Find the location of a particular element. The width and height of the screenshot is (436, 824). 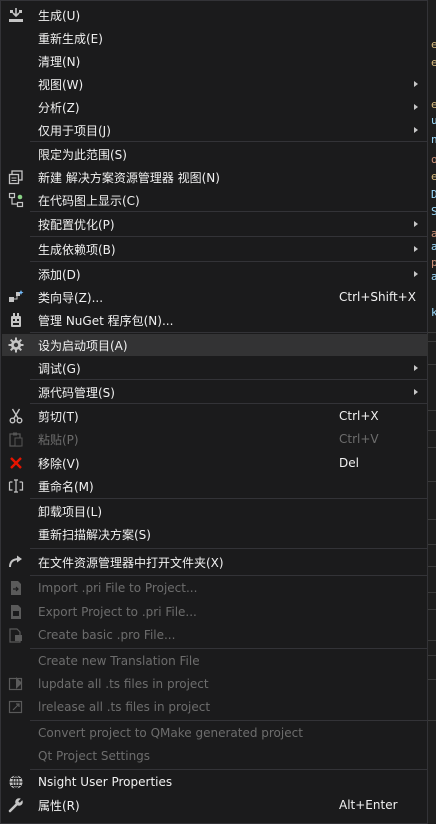

menu-item-label: 视图(W) is located at coordinates (61, 84).